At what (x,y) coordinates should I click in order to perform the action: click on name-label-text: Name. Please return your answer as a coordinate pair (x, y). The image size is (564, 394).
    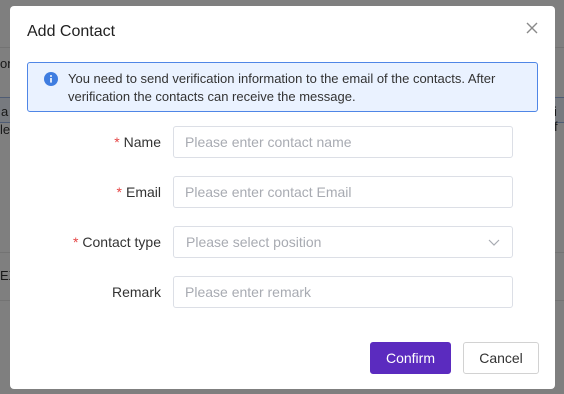
    Looking at the image, I should click on (142, 142).